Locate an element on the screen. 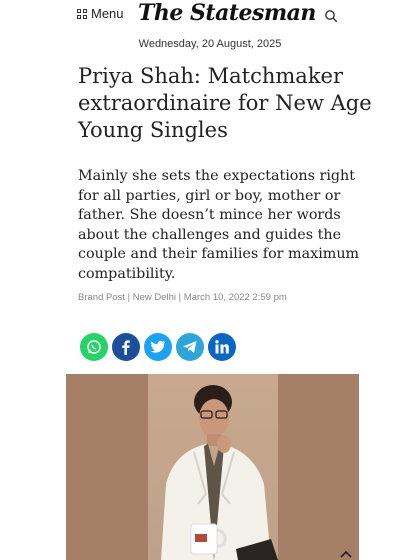  share-twitter-button is located at coordinates (158, 347).